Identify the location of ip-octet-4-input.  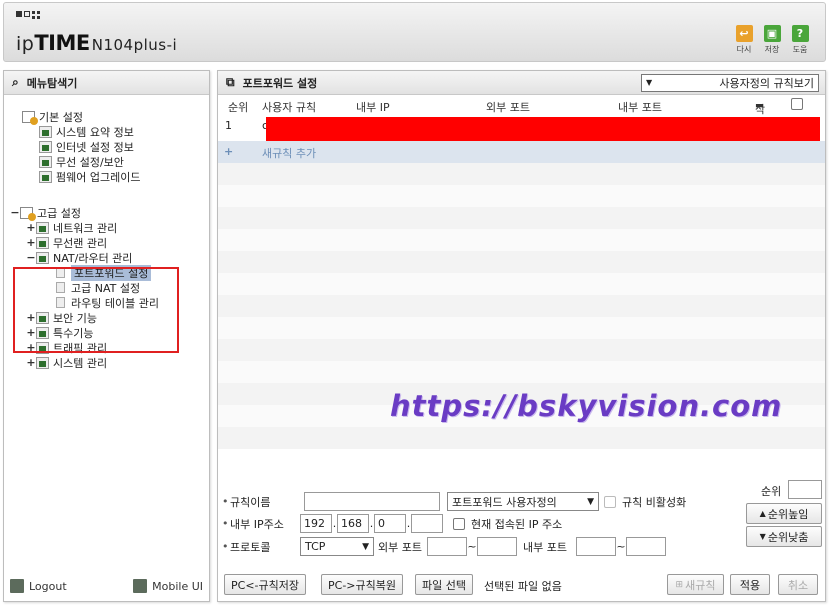
(427, 523).